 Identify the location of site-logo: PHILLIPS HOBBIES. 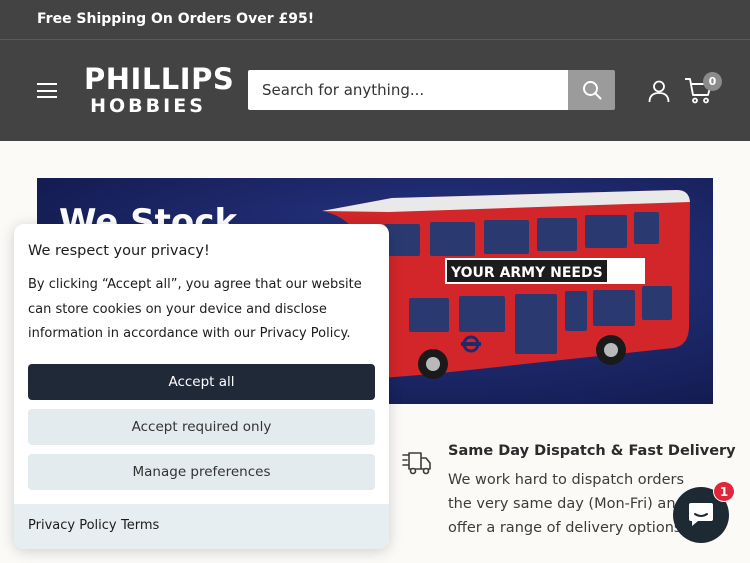
(159, 89).